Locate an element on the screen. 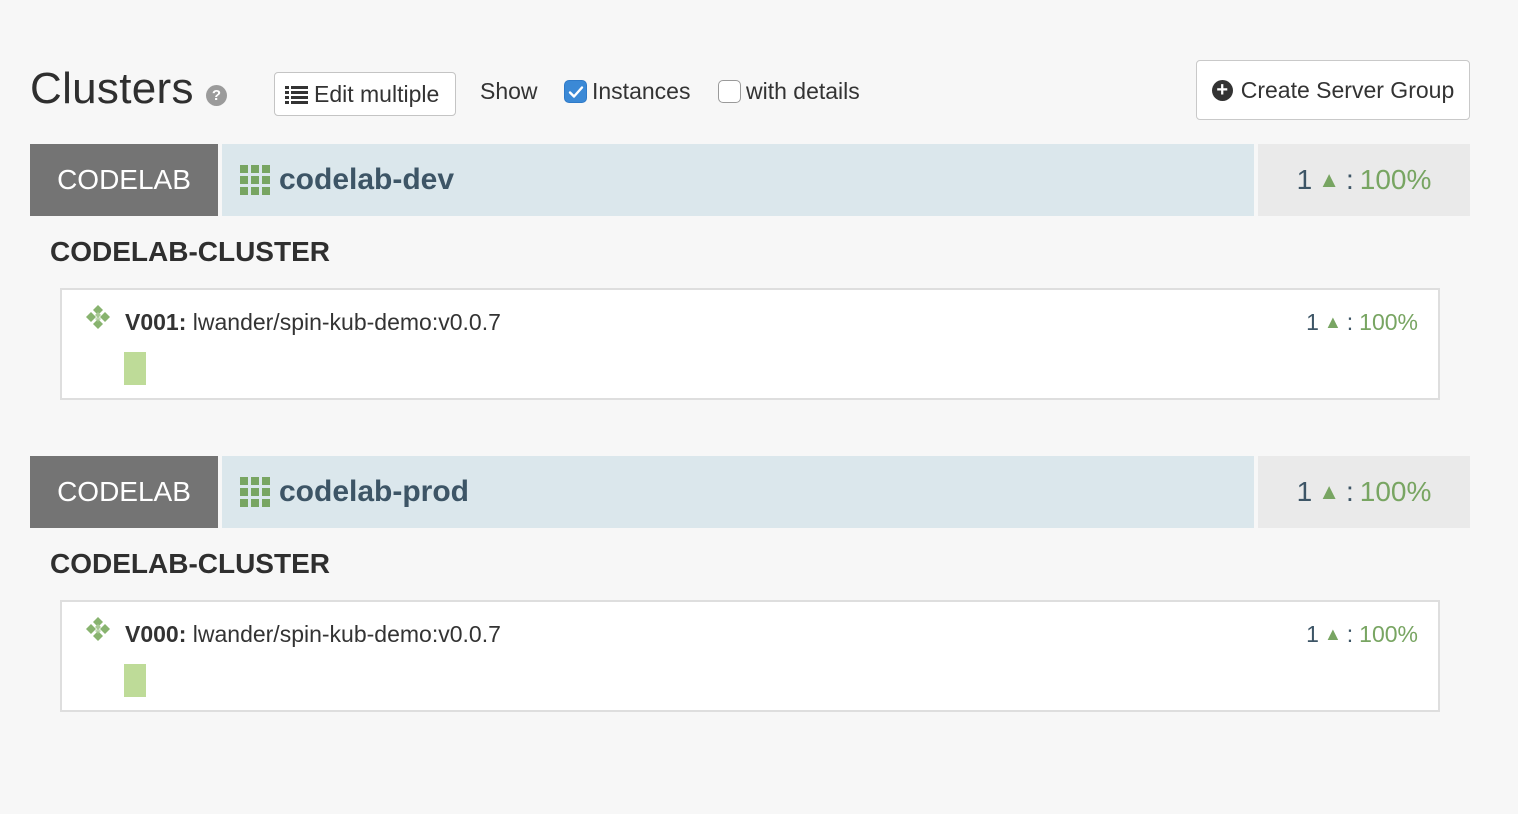 The width and height of the screenshot is (1518, 814). instances-toggle: Instances is located at coordinates (627, 91).